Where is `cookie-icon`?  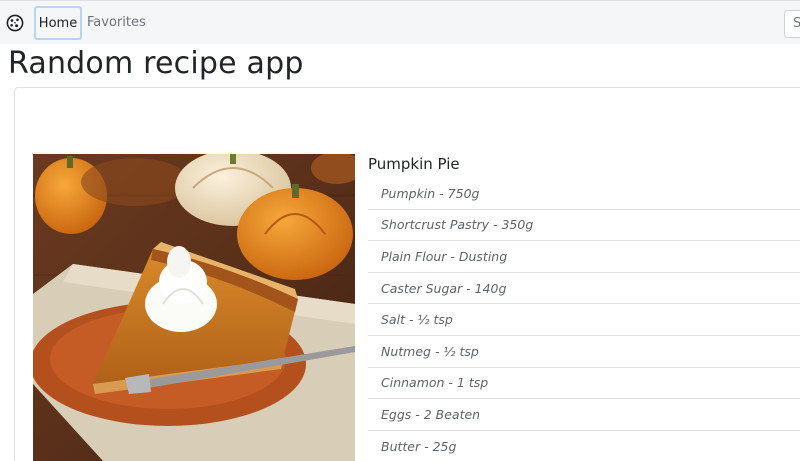 cookie-icon is located at coordinates (15, 23).